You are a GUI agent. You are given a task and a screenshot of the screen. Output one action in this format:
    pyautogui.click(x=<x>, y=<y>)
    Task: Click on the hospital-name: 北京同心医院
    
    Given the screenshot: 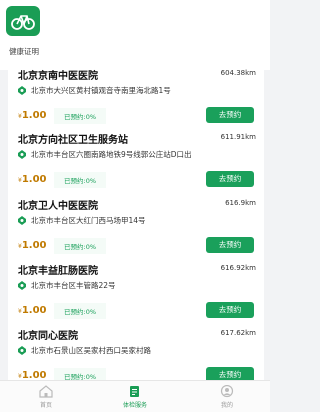 What is the action you would take?
    pyautogui.click(x=48, y=336)
    